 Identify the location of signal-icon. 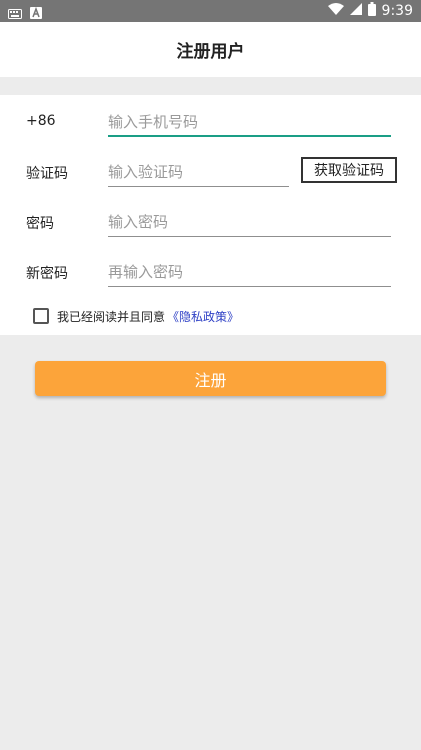
(355, 11).